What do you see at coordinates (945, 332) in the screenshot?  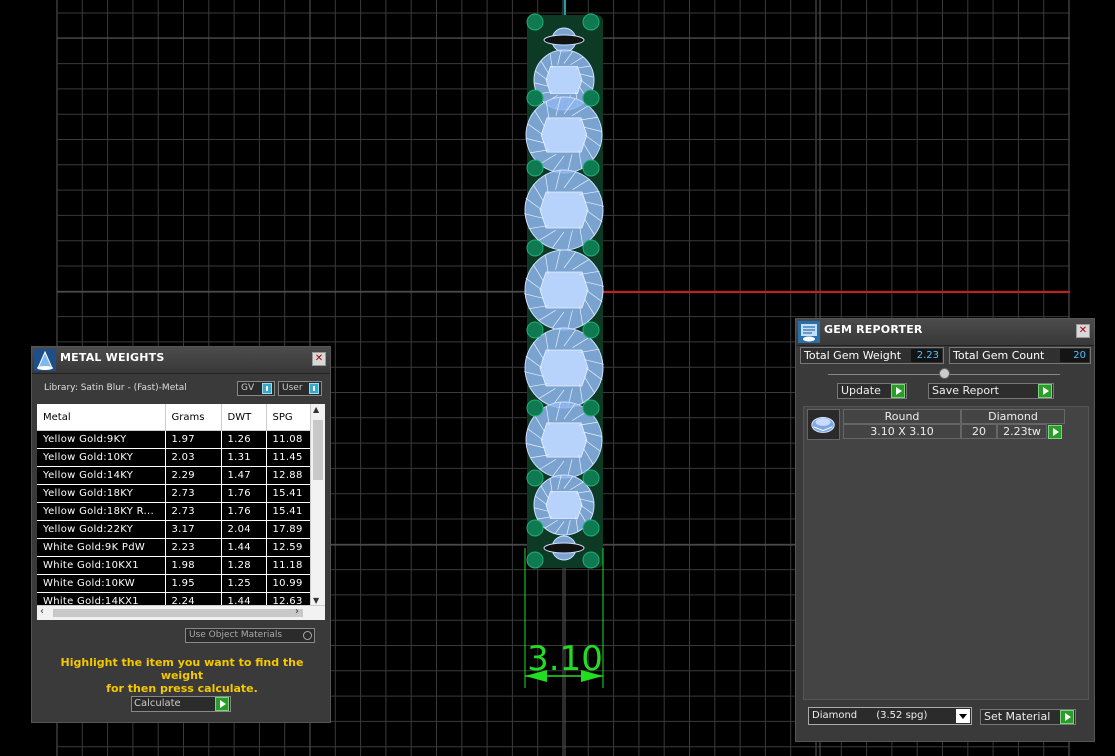 I see `gem-reporter-titlebar: GEM REPORTER ✕` at bounding box center [945, 332].